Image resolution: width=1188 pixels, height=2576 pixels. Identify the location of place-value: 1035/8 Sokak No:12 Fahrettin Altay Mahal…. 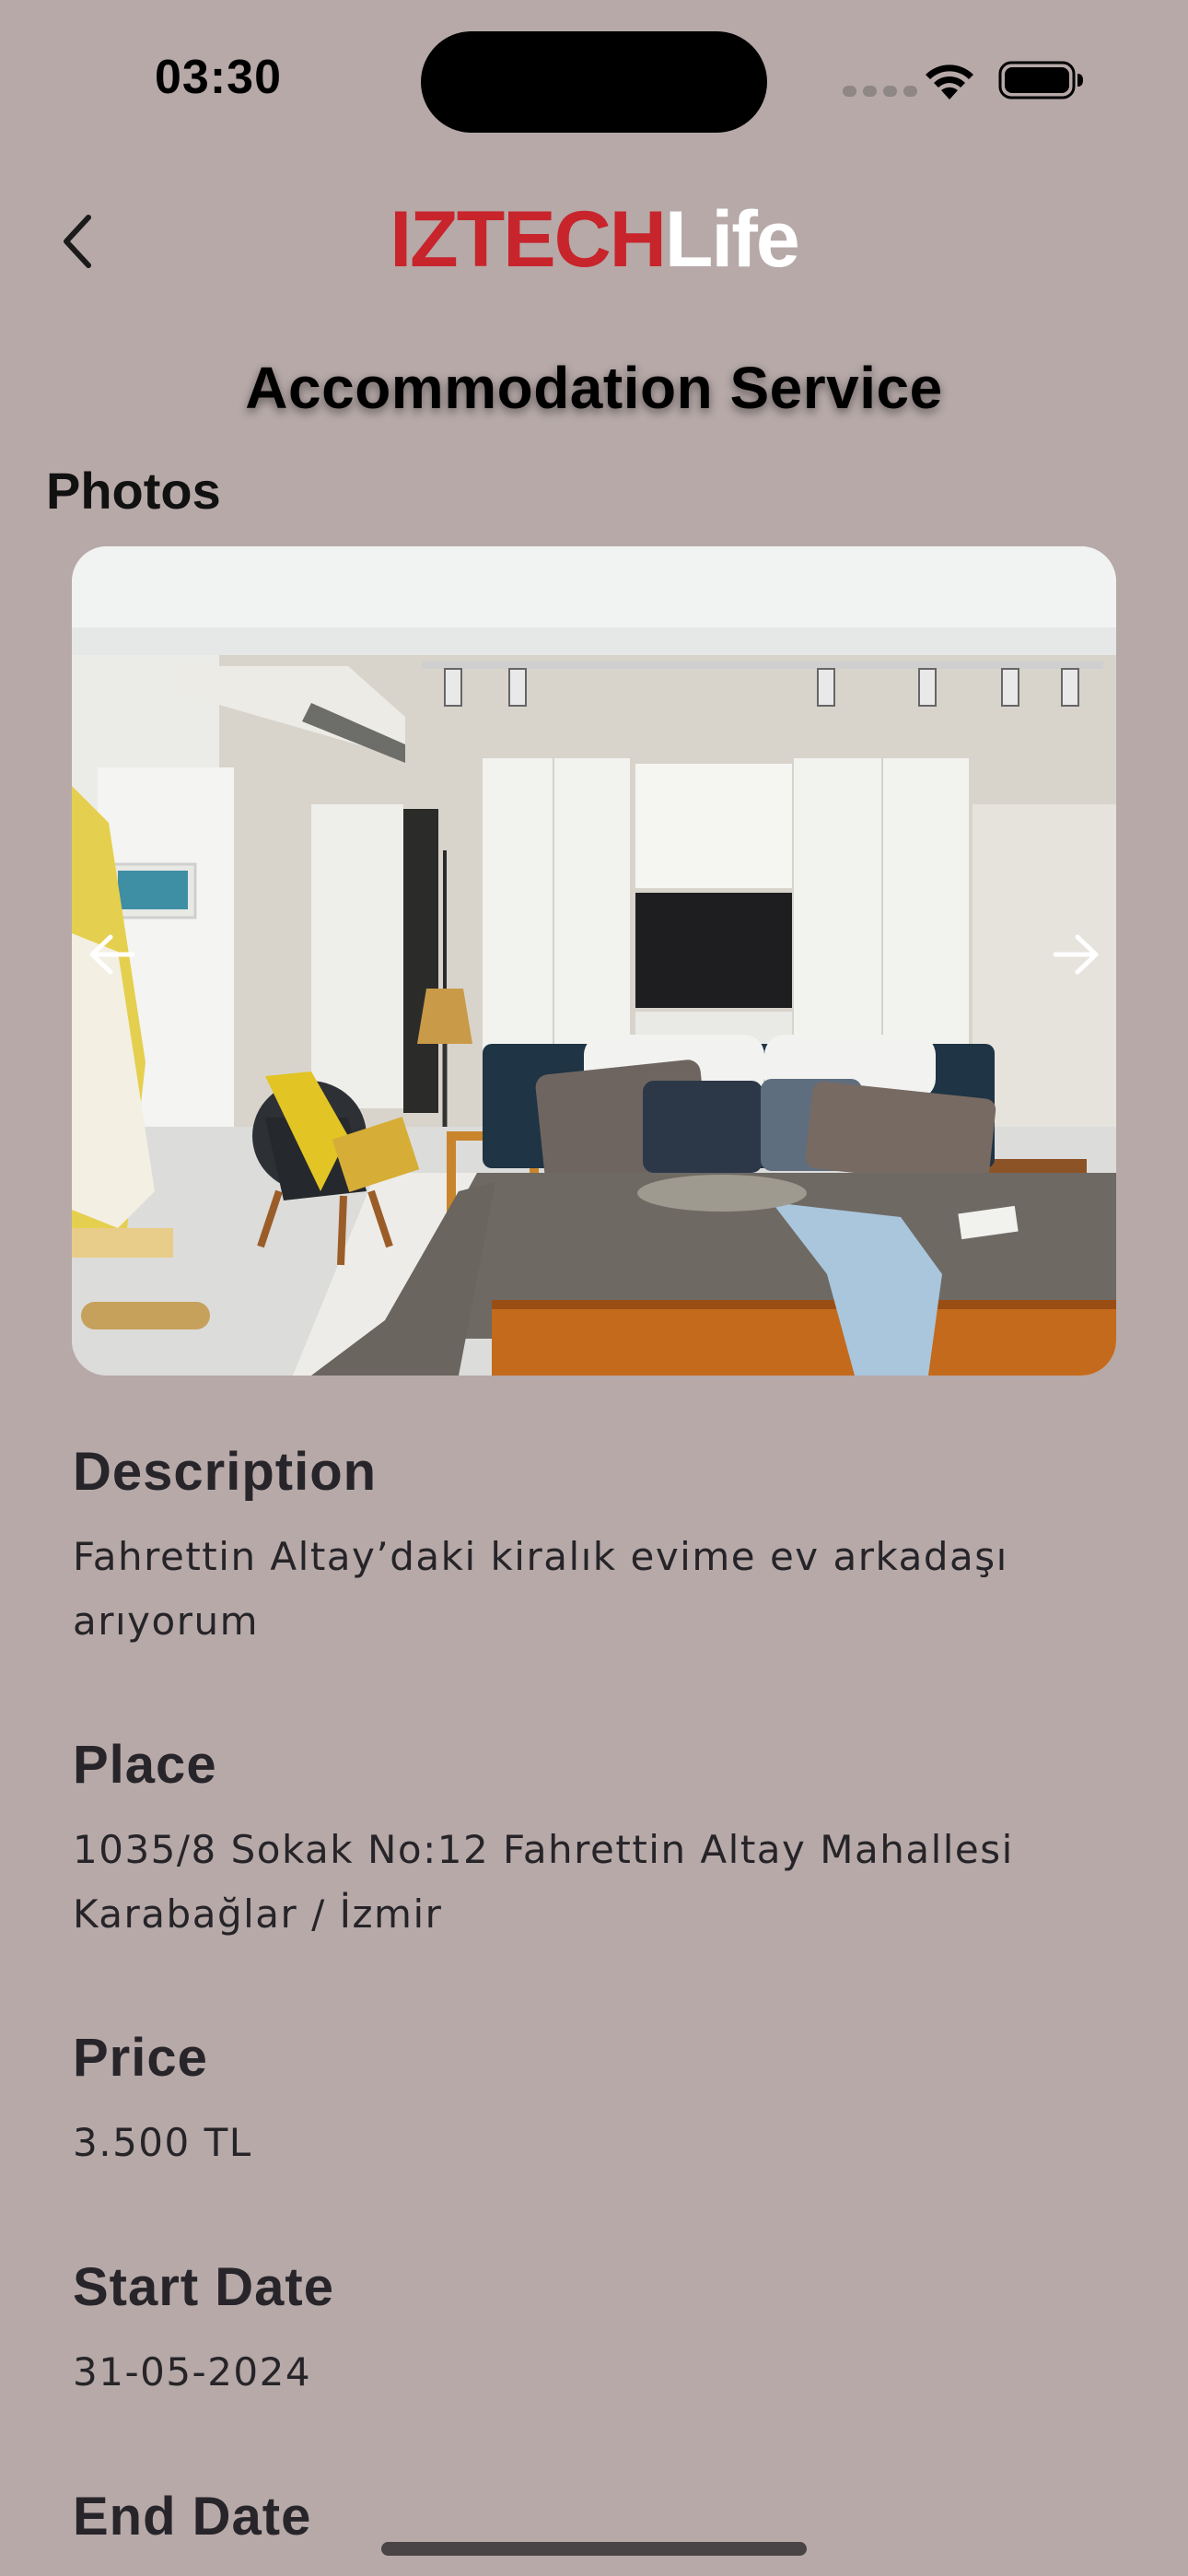
(543, 1882).